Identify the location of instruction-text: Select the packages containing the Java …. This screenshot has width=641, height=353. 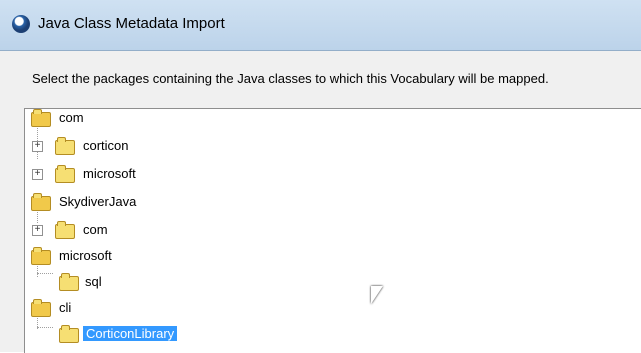
(290, 78).